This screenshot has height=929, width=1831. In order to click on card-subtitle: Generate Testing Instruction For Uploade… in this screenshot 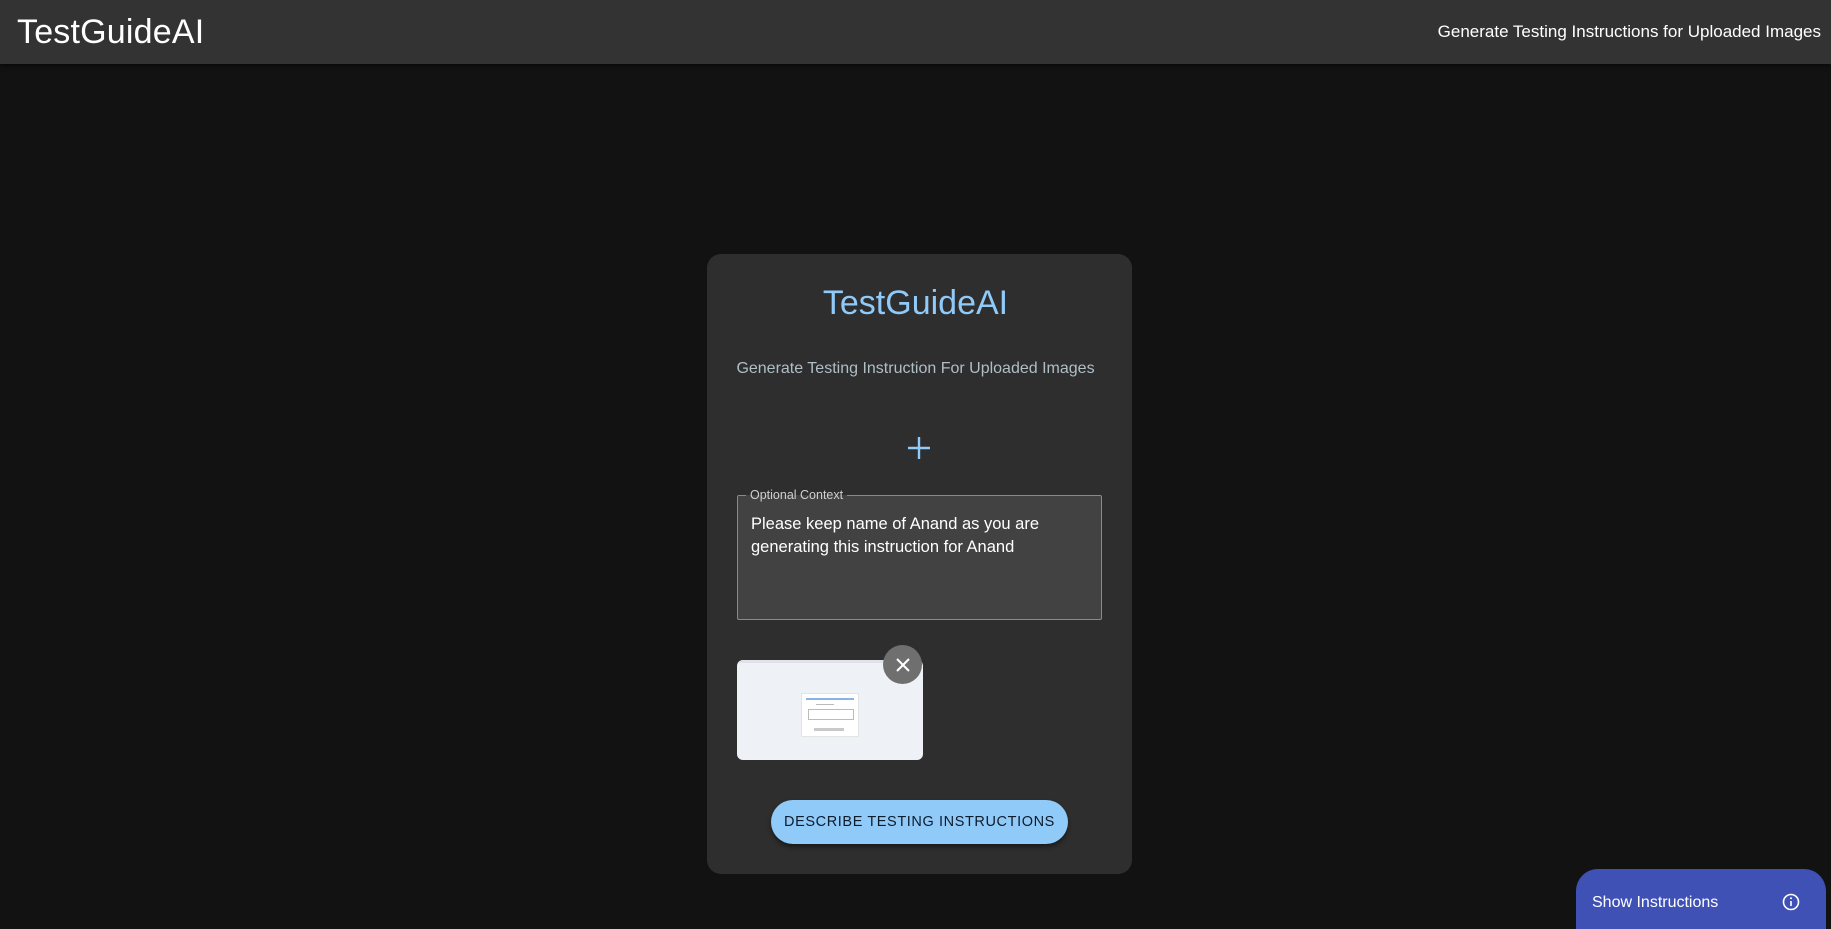, I will do `click(915, 368)`.